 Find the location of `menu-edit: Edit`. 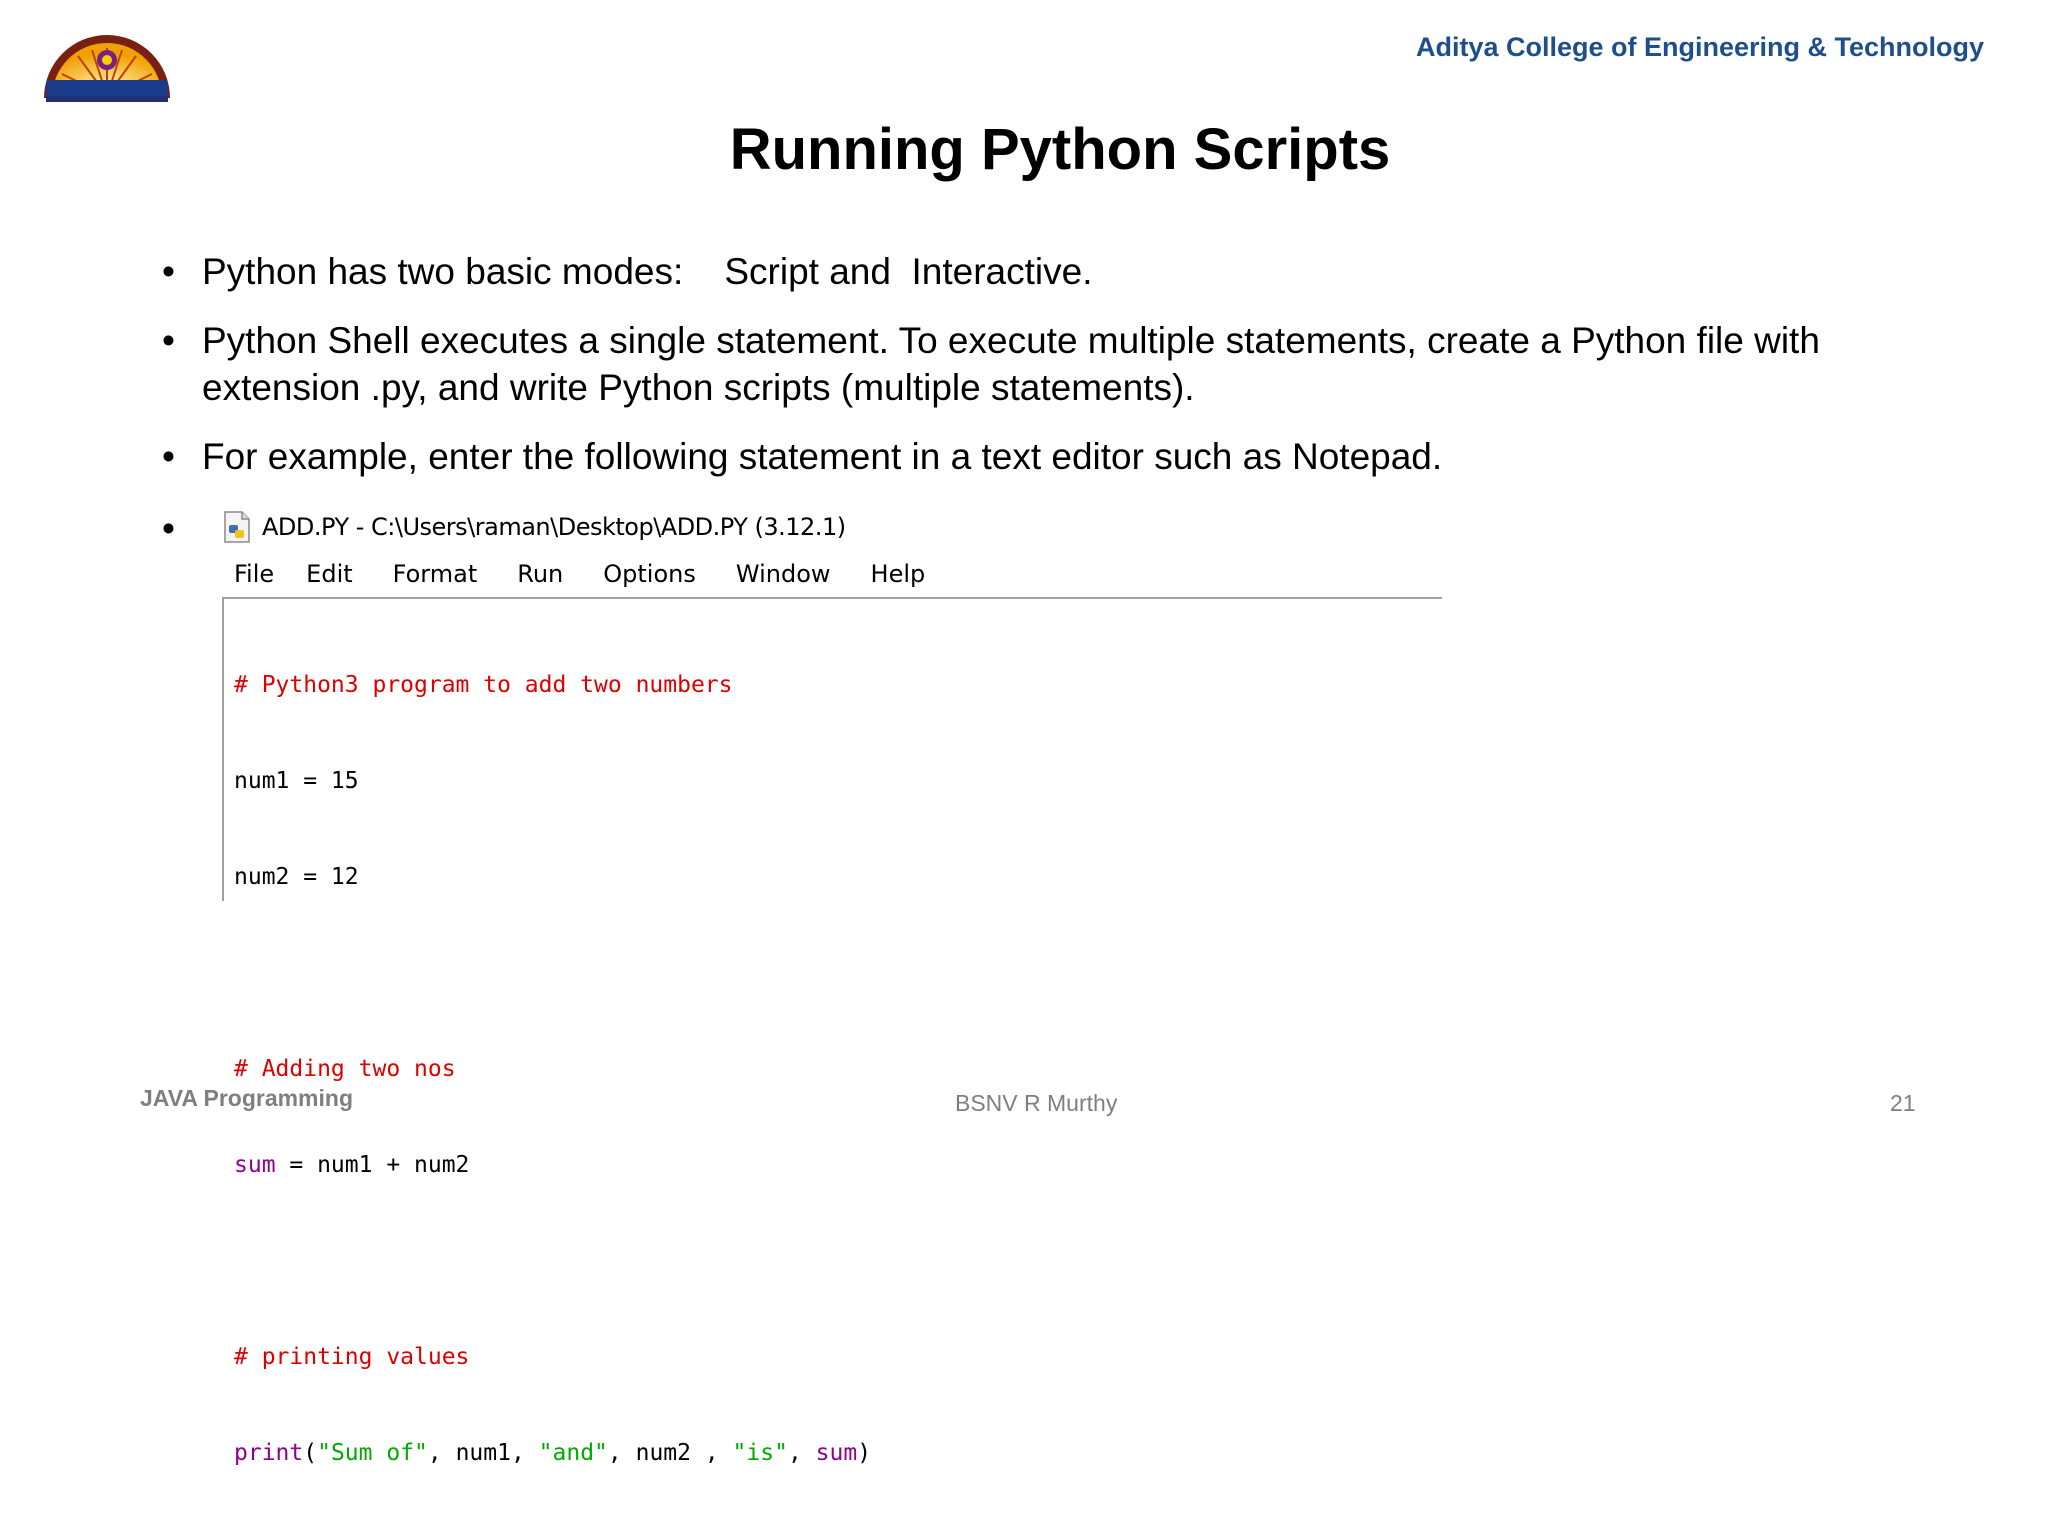

menu-edit: Edit is located at coordinates (323, 574).